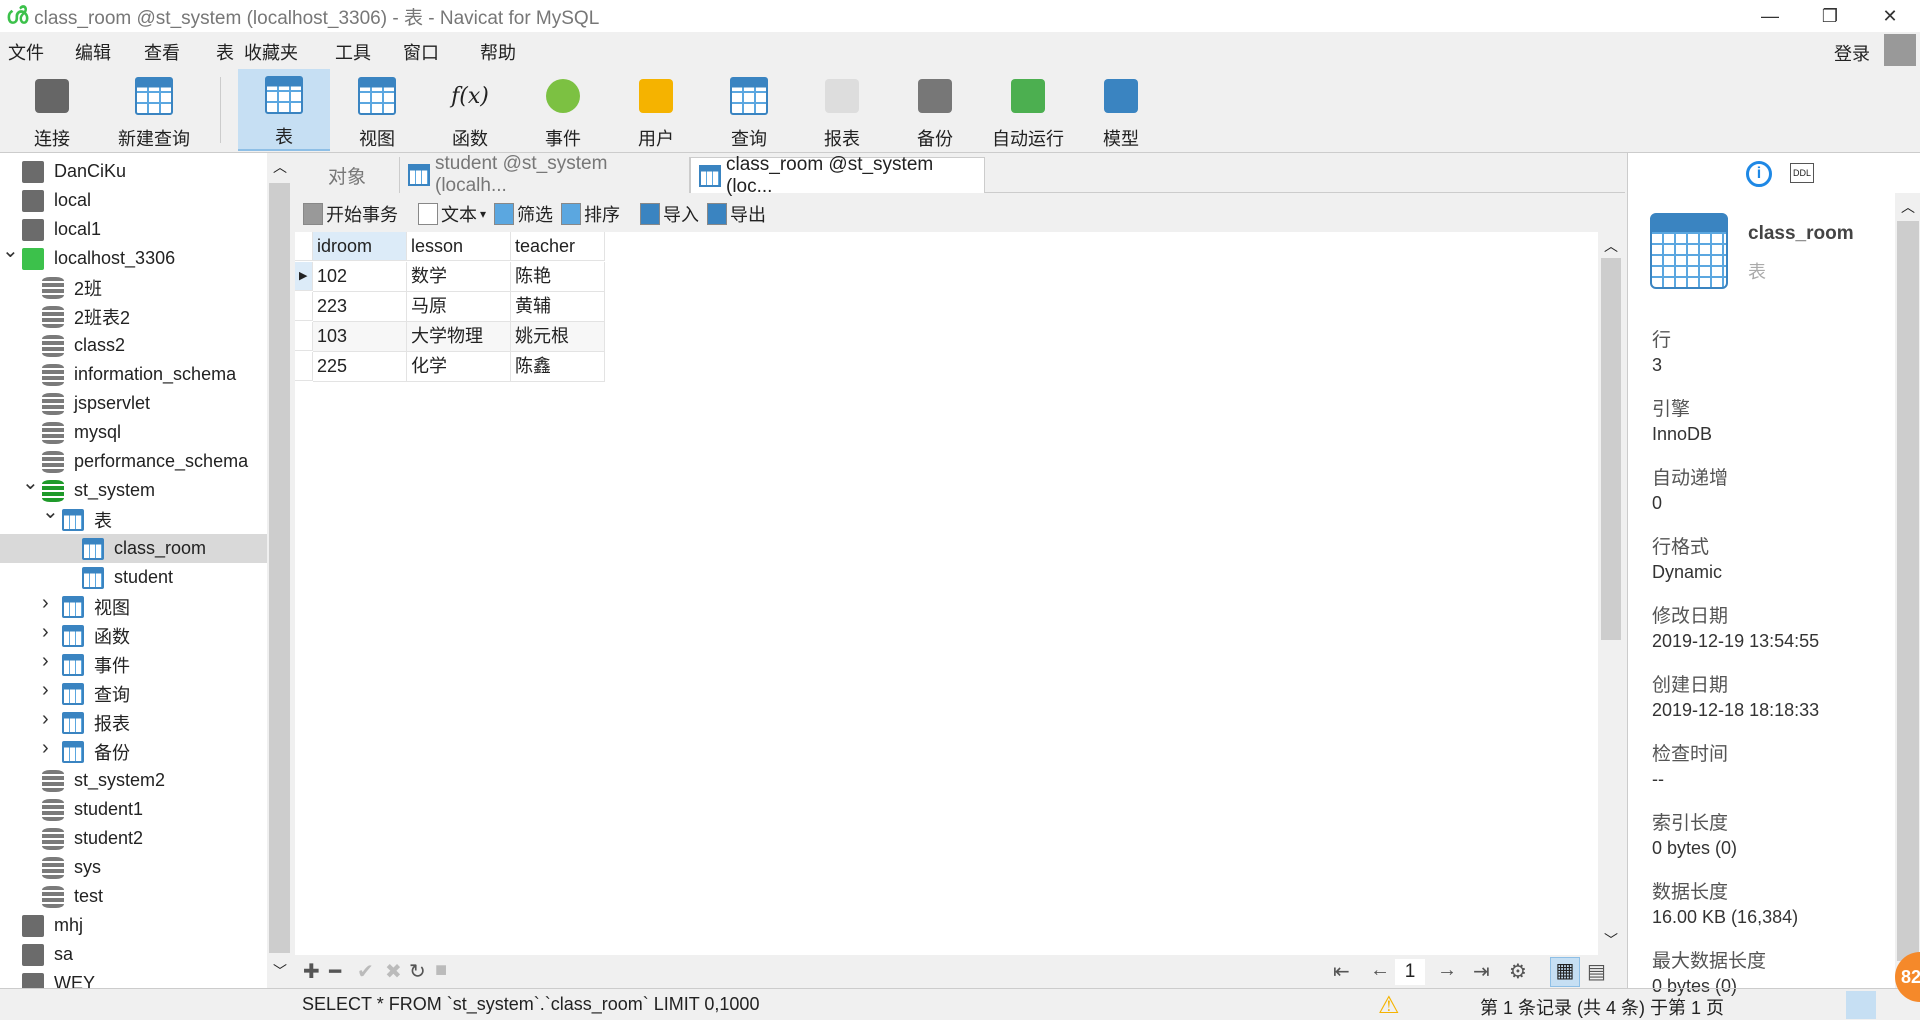 The height and width of the screenshot is (1020, 1920). Describe the element at coordinates (523, 214) in the screenshot. I see `filter-button: 筛选` at that location.